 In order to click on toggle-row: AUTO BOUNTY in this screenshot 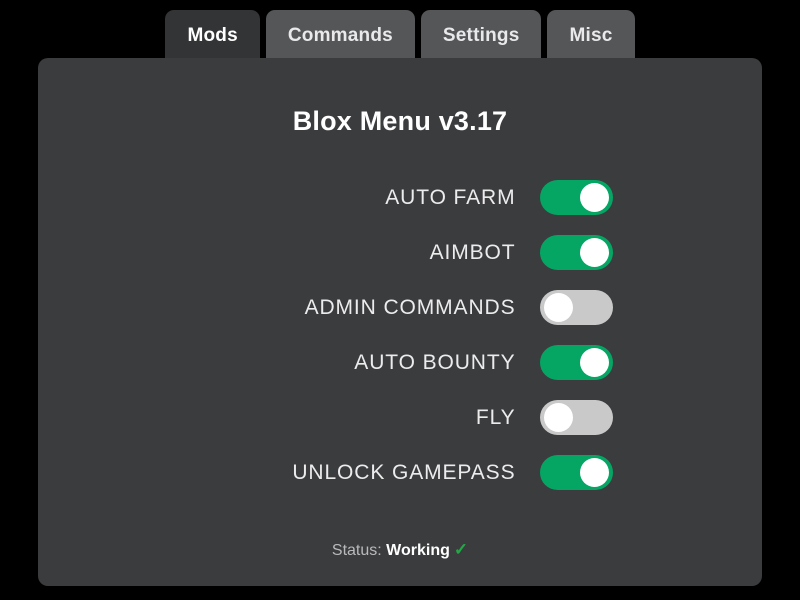, I will do `click(400, 362)`.